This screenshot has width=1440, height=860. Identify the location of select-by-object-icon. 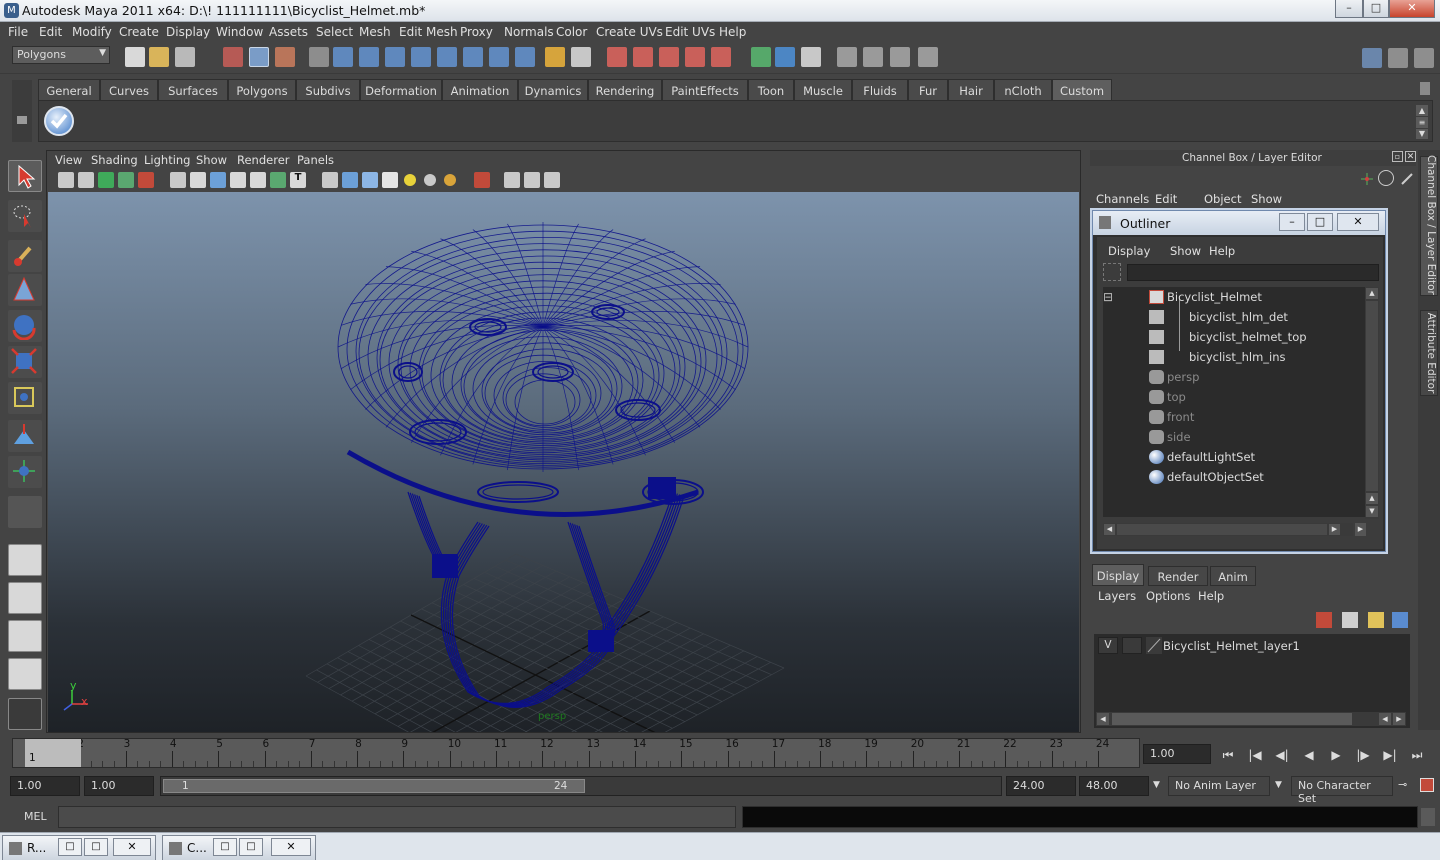
(259, 57).